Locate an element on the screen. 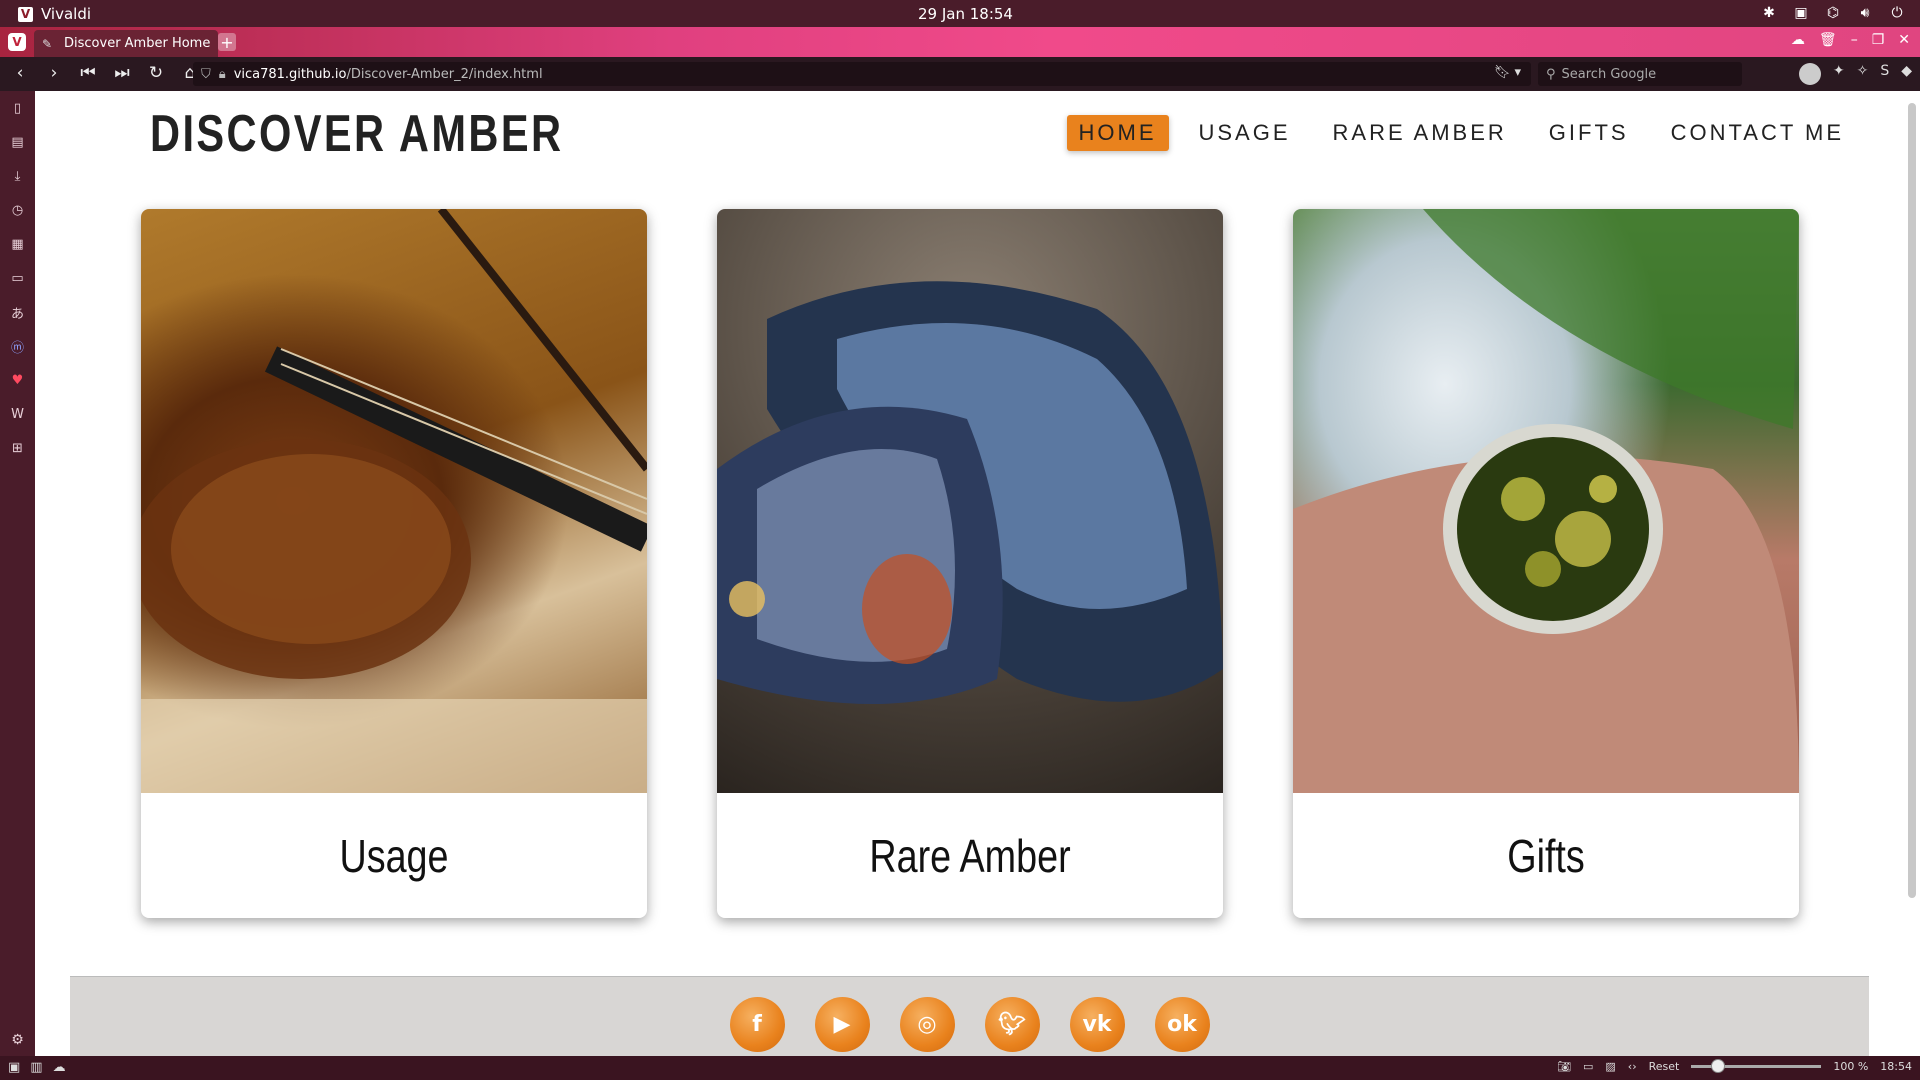 The image size is (1920, 1080). fast-forward-button: ⏭ is located at coordinates (122, 73).